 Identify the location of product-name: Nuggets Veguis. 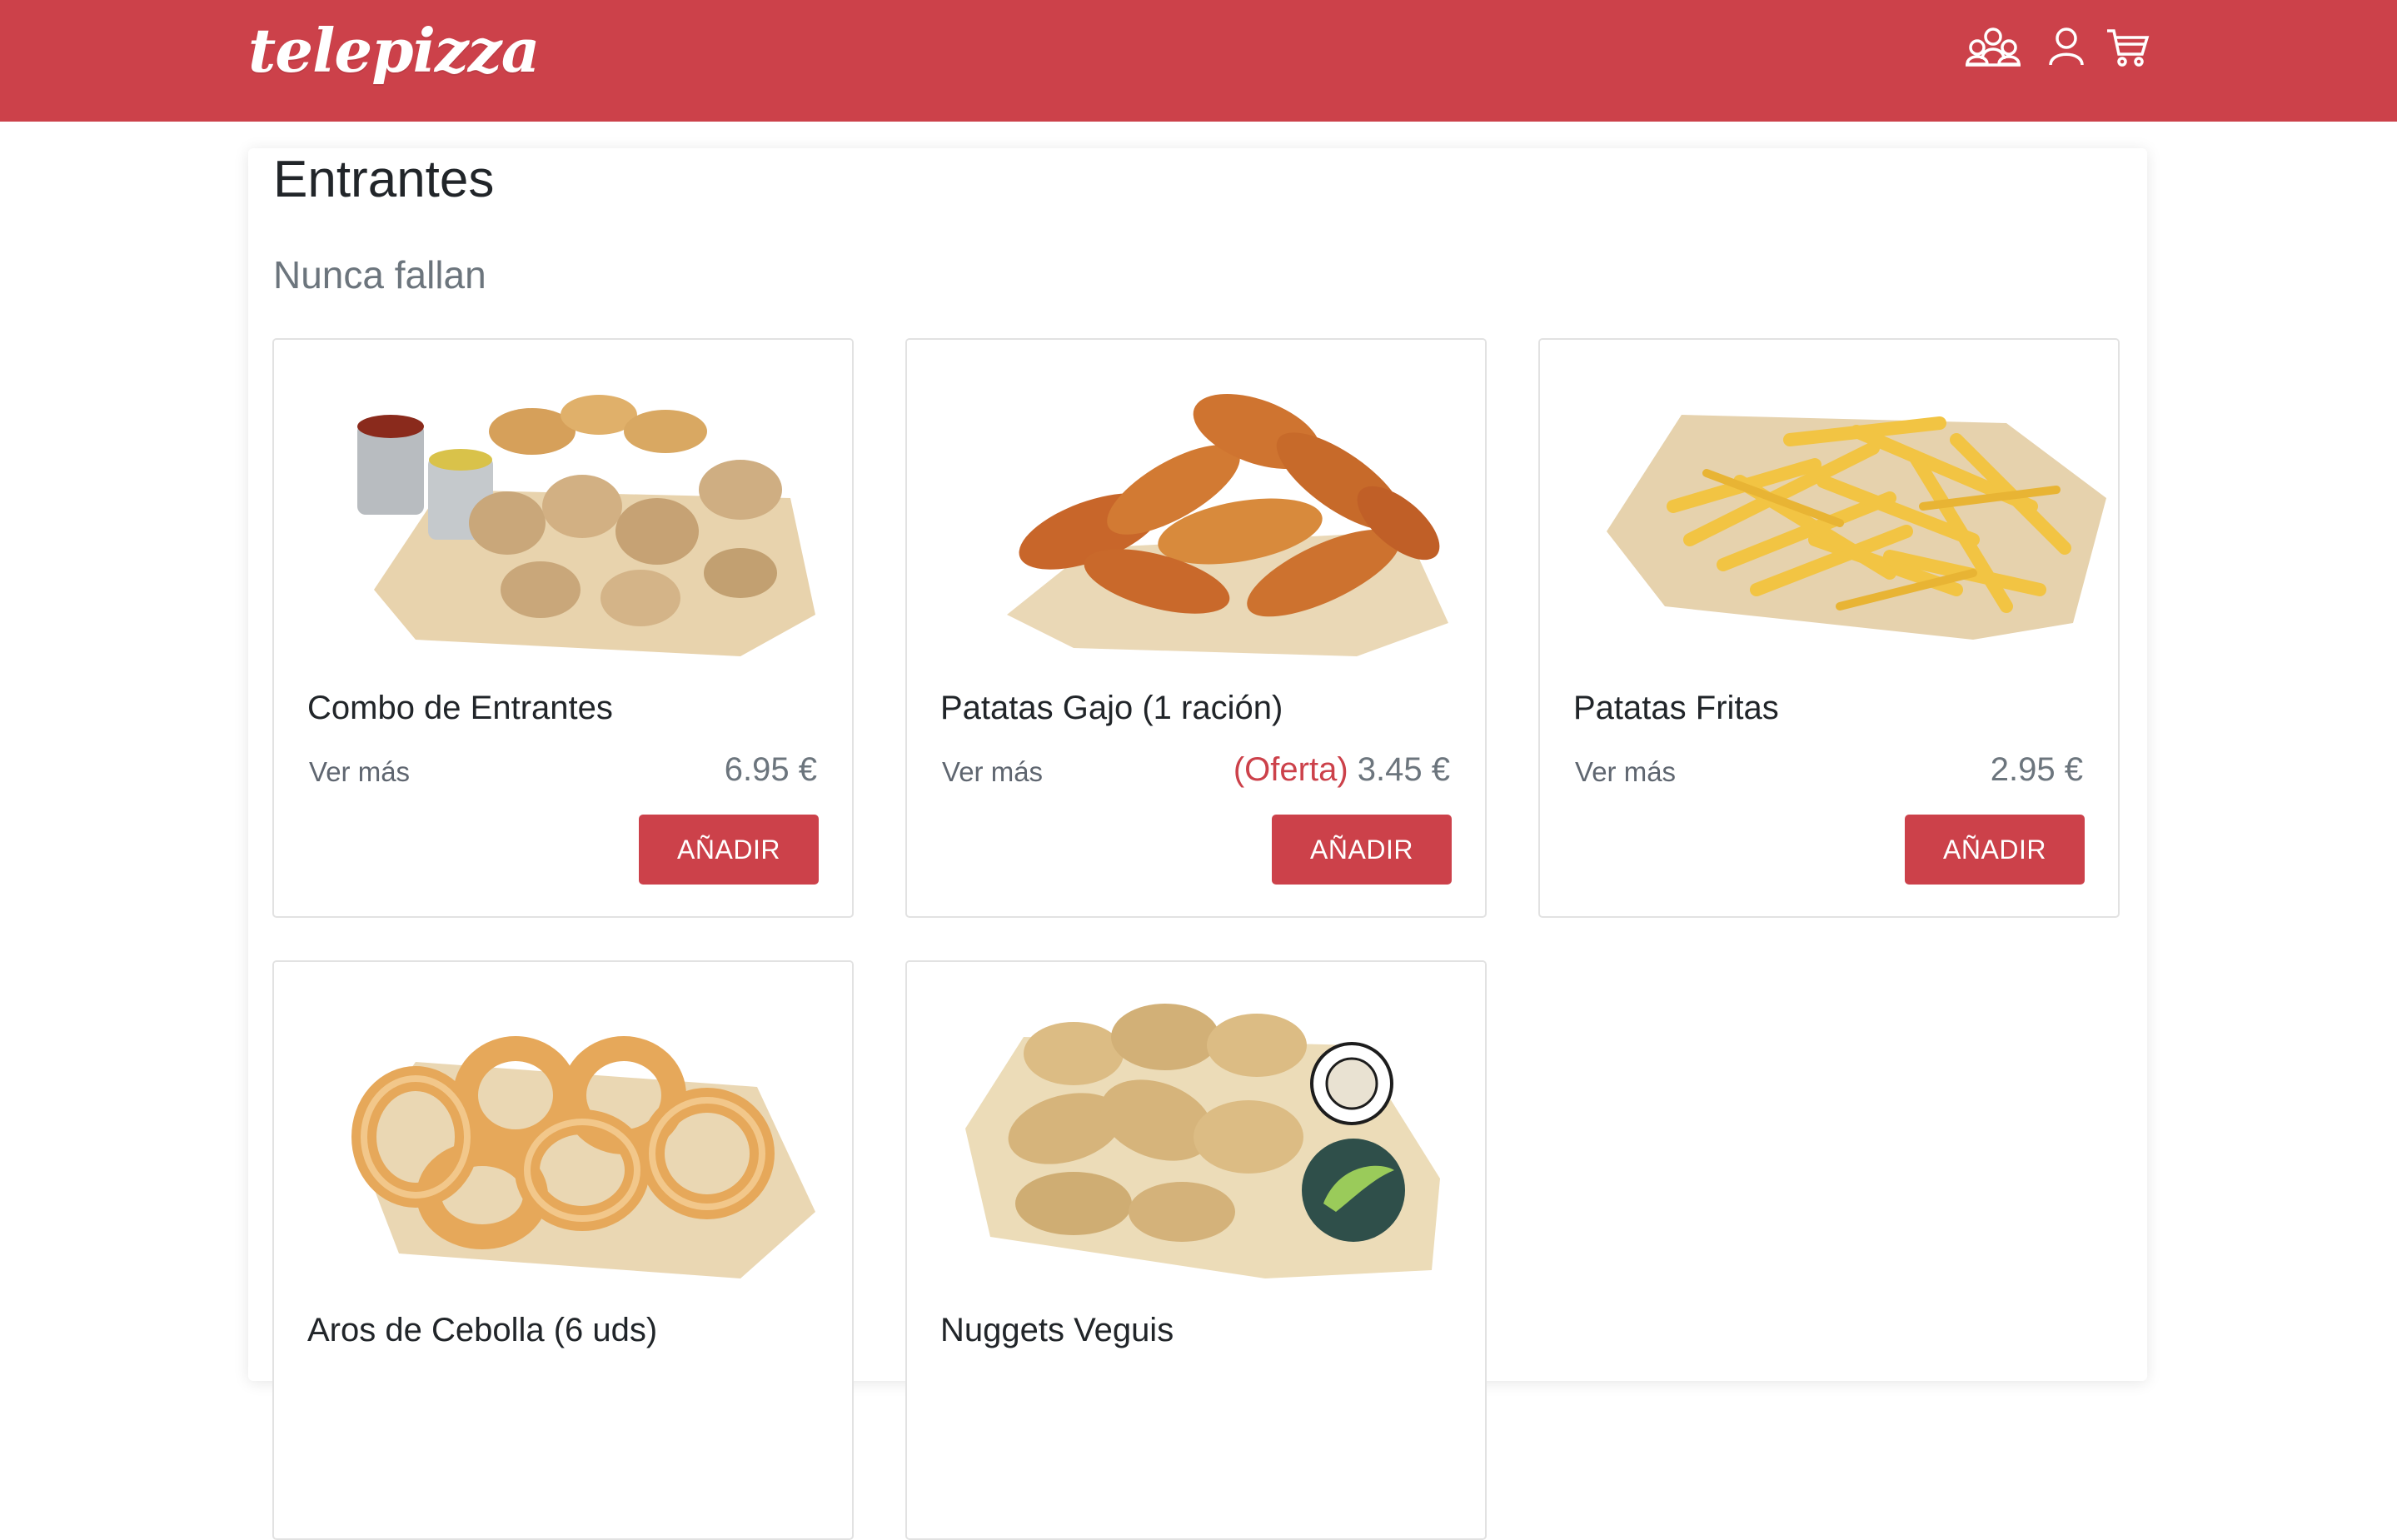
(1057, 1330).